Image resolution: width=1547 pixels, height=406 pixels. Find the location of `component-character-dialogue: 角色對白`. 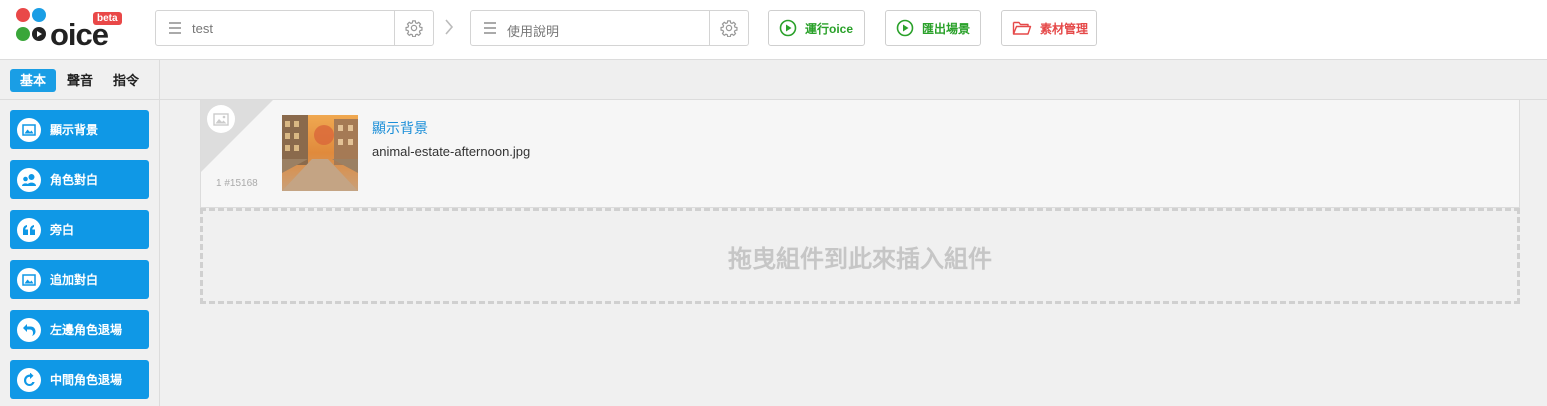

component-character-dialogue: 角色對白 is located at coordinates (79, 179).